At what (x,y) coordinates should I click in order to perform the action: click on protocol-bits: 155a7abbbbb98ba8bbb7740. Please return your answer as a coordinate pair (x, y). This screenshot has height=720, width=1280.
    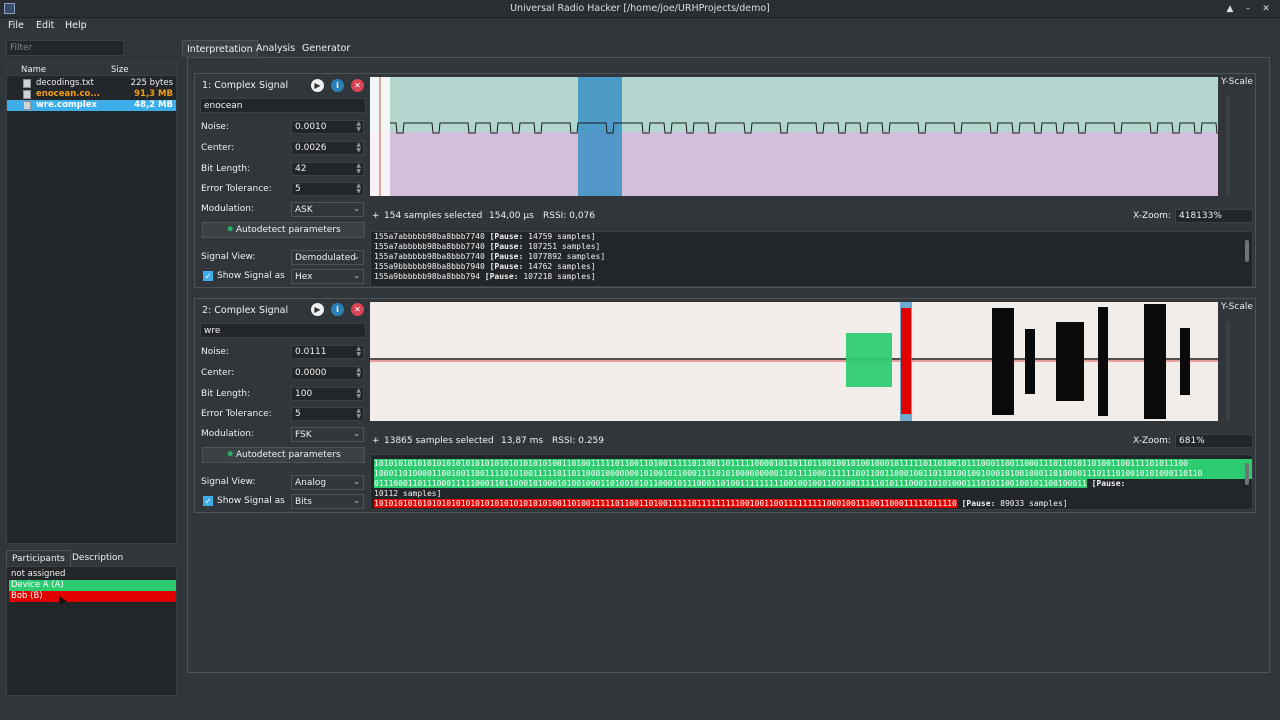
    Looking at the image, I should click on (432, 256).